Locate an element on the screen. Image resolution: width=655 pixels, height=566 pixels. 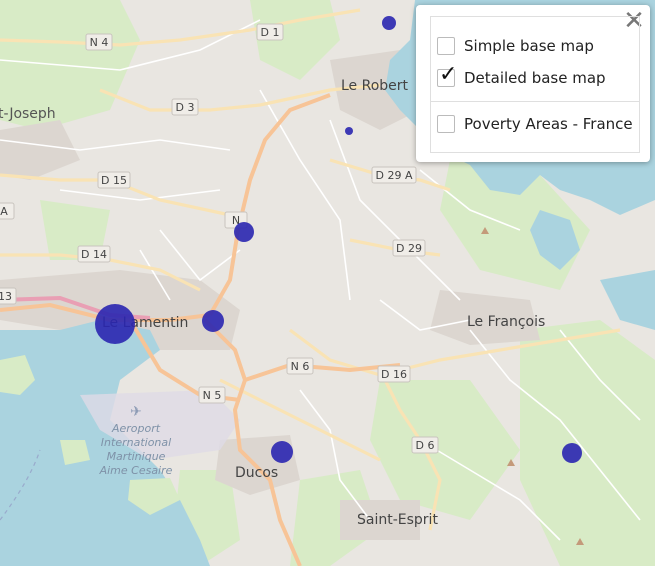
svg-text: D 29 is located at coordinates (409, 248).